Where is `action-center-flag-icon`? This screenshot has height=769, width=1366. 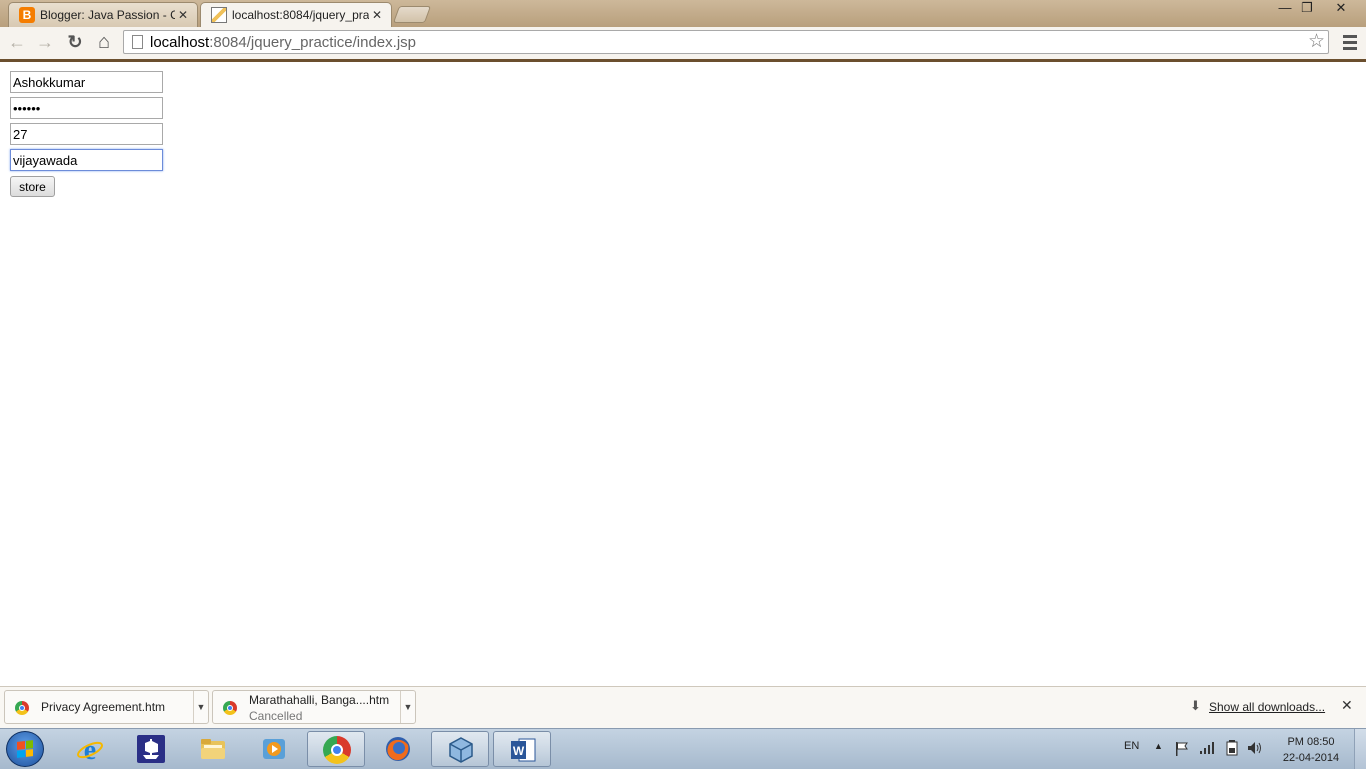
action-center-flag-icon is located at coordinates (1182, 749).